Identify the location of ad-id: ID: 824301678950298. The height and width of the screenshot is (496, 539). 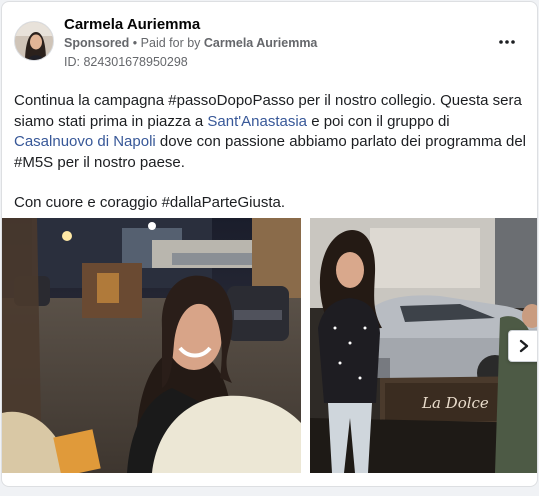
(126, 62).